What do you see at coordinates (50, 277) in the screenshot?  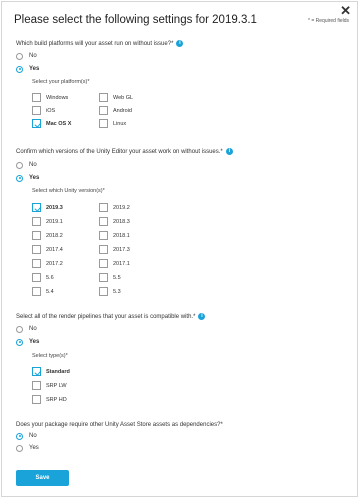 I see `checkbox-label: 5.6` at bounding box center [50, 277].